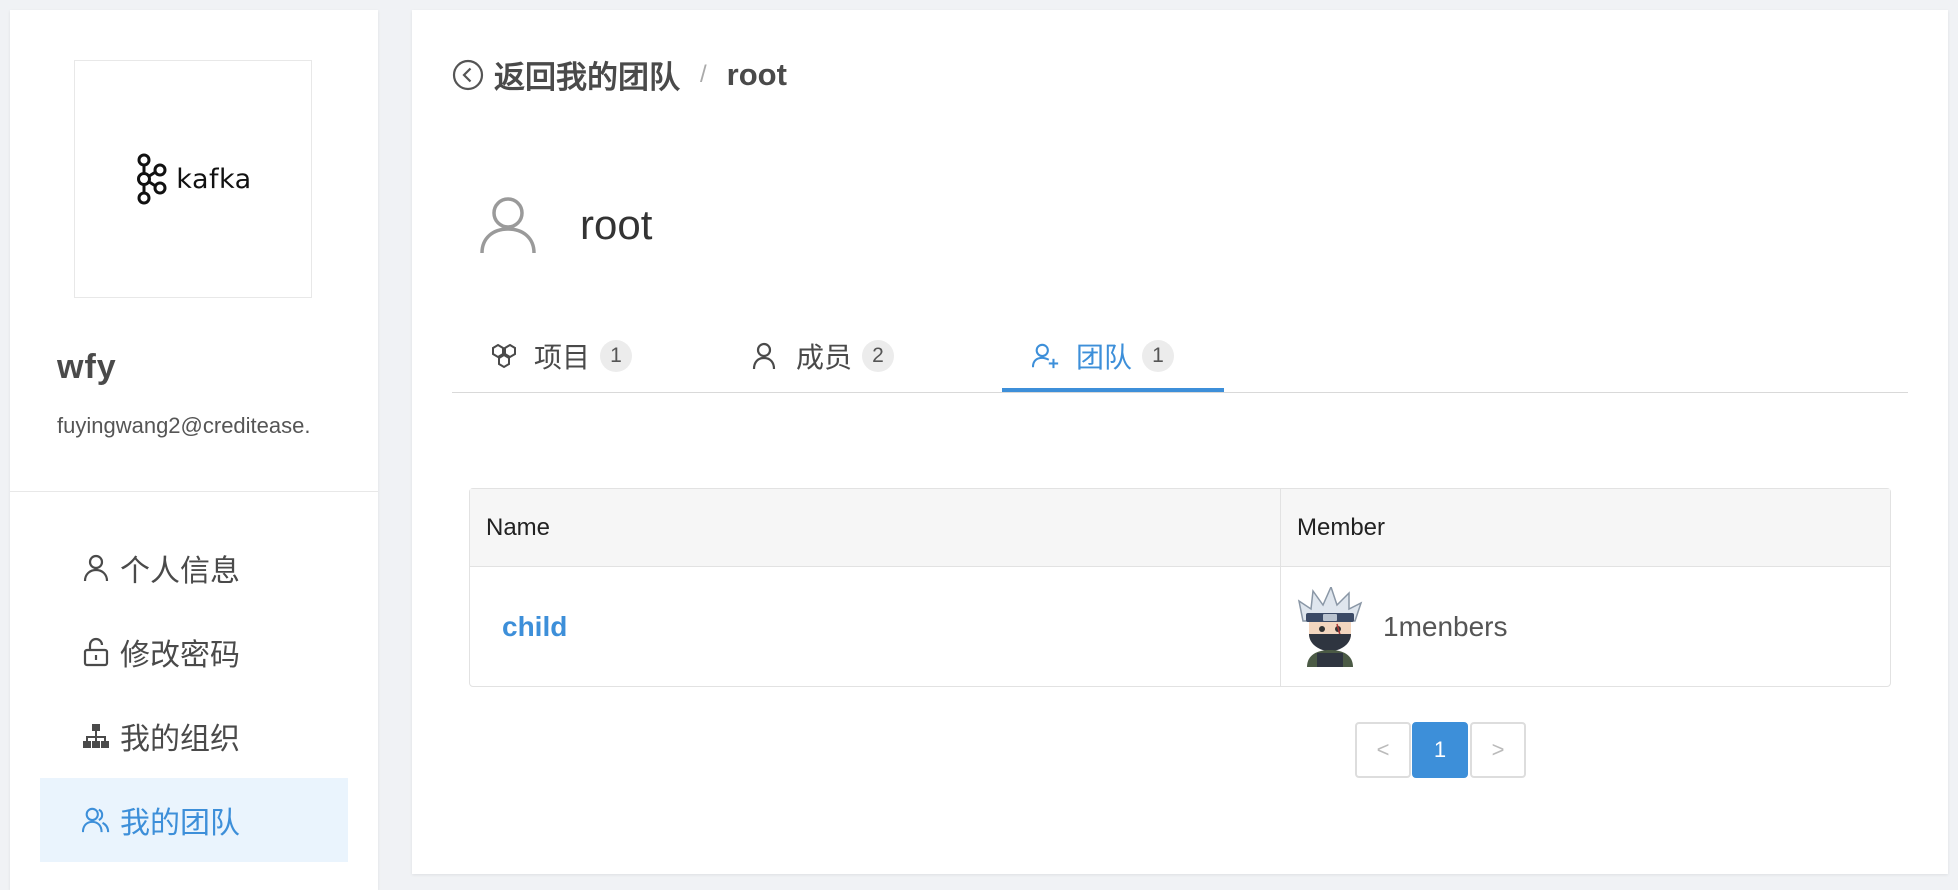 This screenshot has width=1958, height=890. I want to click on member-cell: 1menbers, so click(1585, 626).